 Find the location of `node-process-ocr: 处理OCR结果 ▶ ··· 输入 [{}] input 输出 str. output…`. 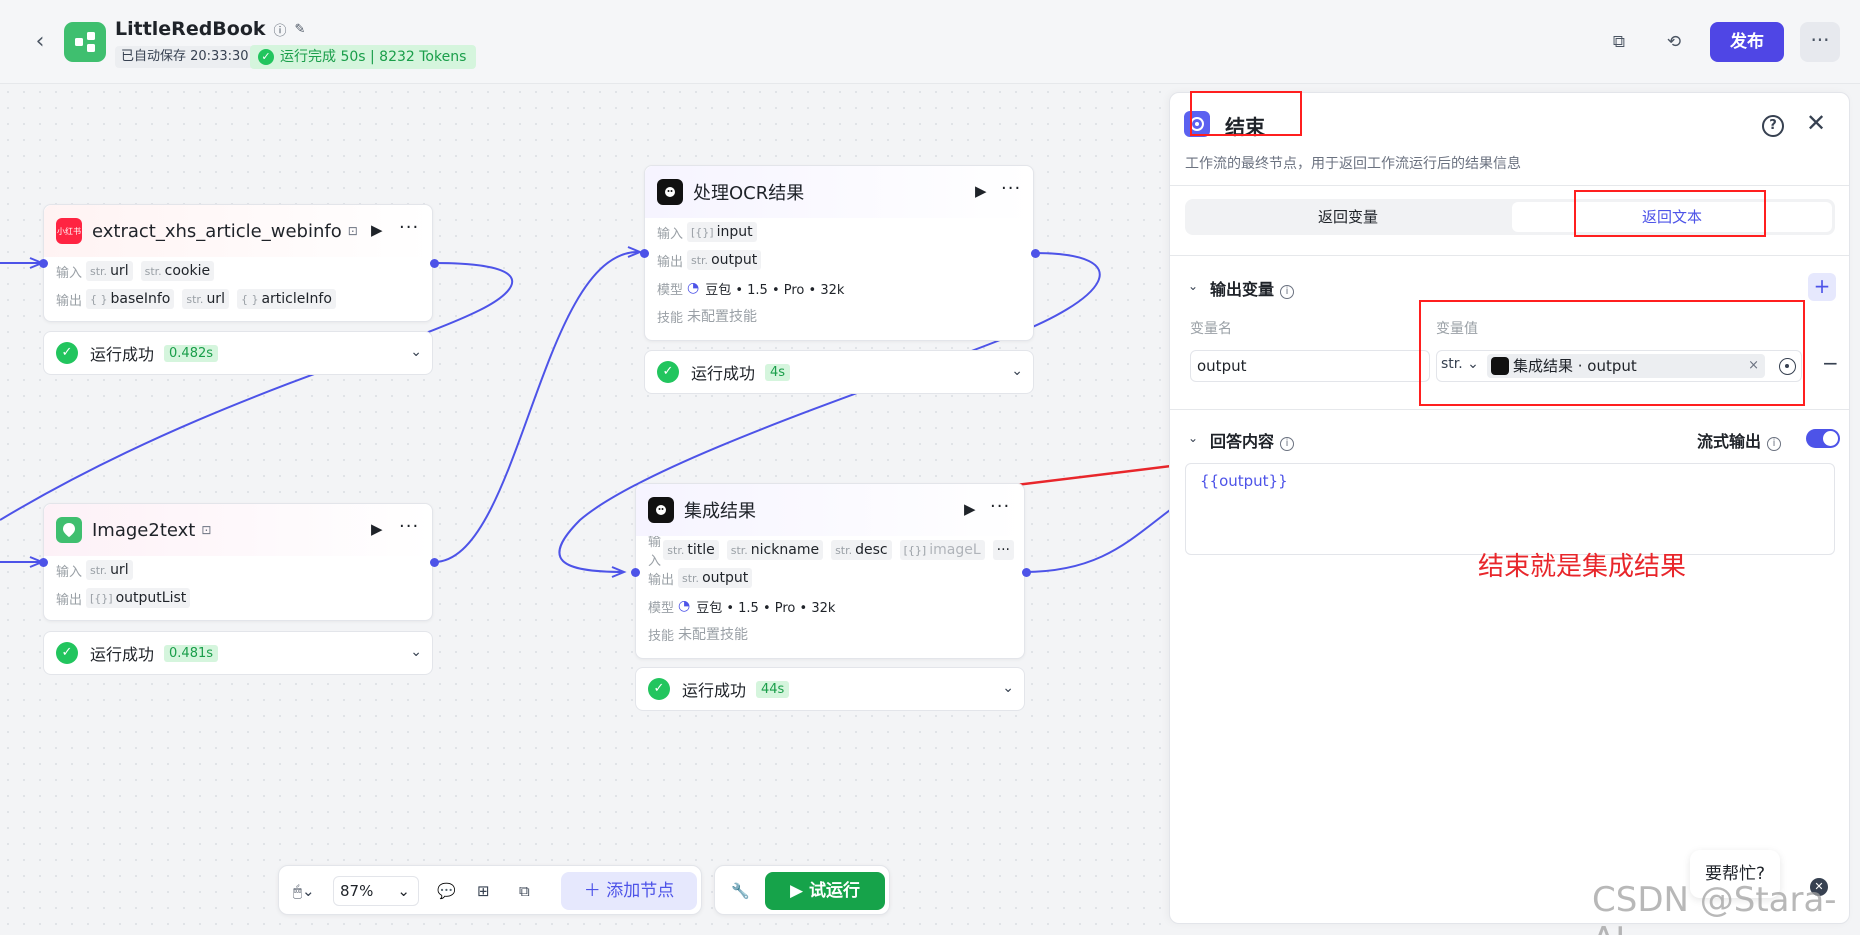

node-process-ocr: 处理OCR结果 ▶ ··· 输入 [{}] input 输出 str. output… is located at coordinates (840, 253).